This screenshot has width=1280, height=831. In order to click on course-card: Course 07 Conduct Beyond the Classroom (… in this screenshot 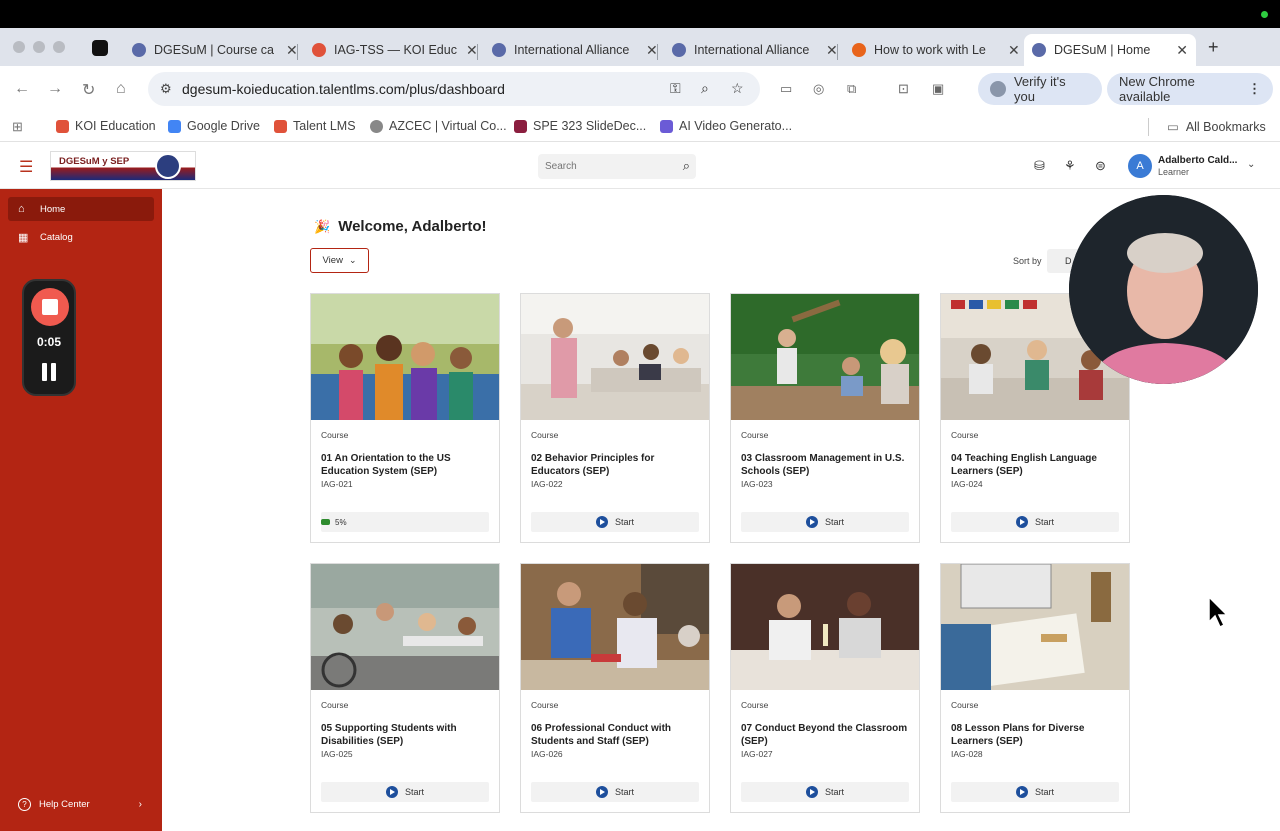, I will do `click(825, 688)`.